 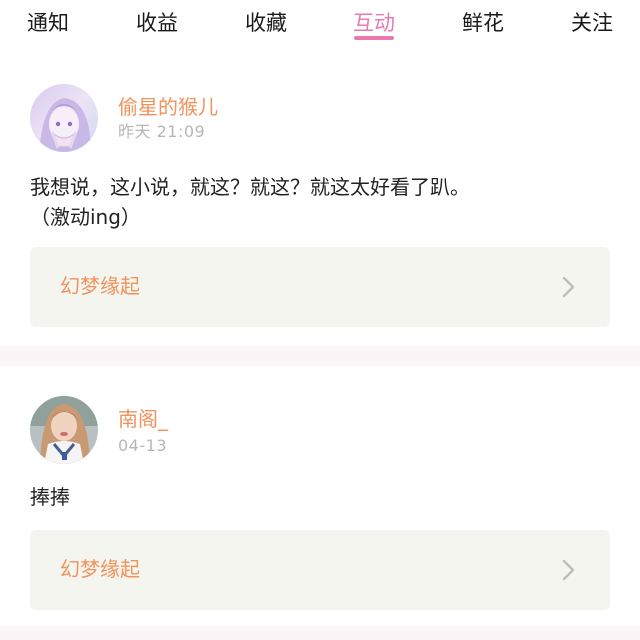 I want to click on post-content: 捧捧, so click(x=325, y=497).